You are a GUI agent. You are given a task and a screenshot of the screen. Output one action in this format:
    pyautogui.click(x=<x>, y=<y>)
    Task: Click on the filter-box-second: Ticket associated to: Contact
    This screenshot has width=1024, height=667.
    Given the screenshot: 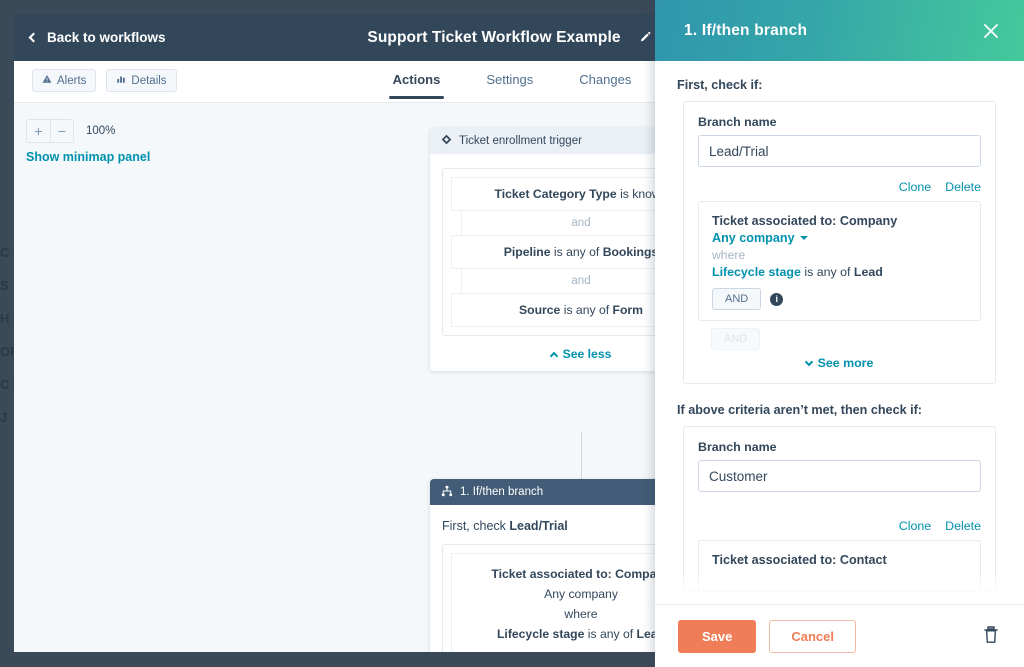 What is the action you would take?
    pyautogui.click(x=839, y=565)
    